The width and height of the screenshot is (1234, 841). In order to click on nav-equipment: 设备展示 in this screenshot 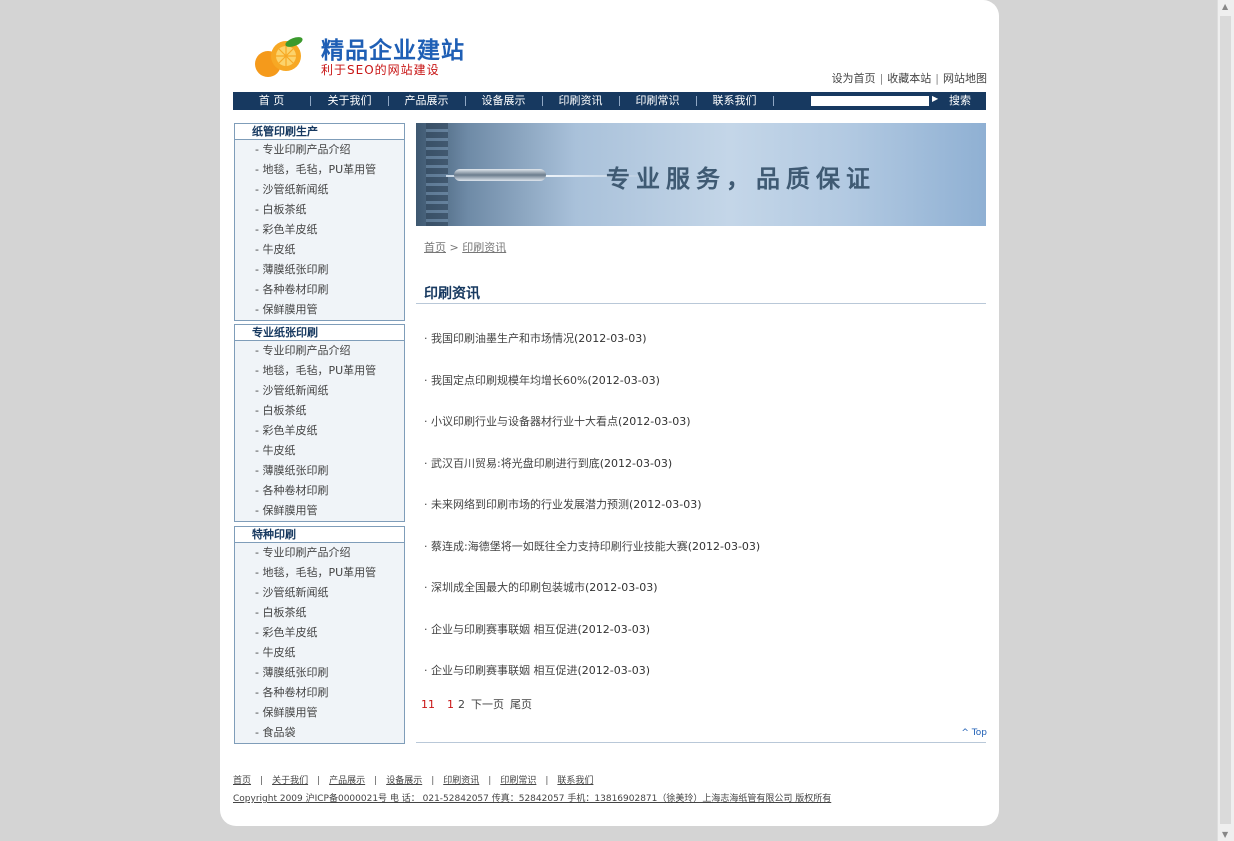, I will do `click(503, 101)`.